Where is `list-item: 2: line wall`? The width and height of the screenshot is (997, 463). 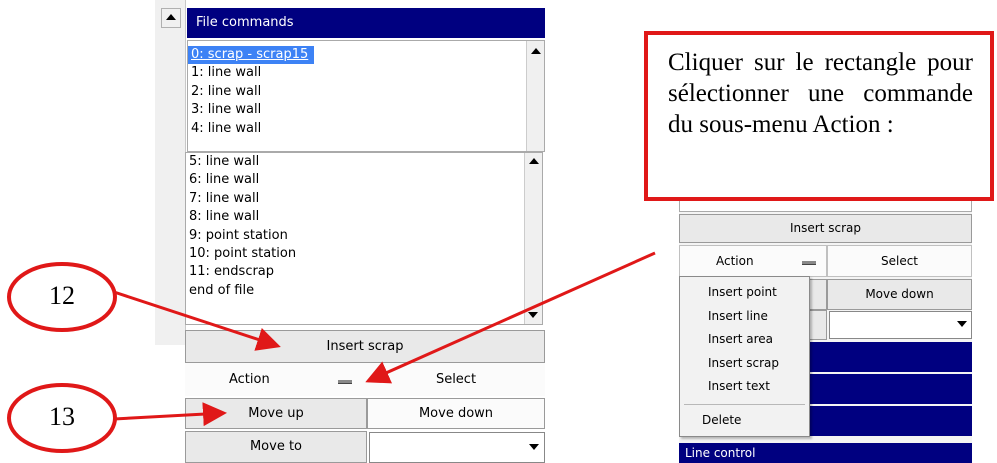 list-item: 2: line wall is located at coordinates (355, 92).